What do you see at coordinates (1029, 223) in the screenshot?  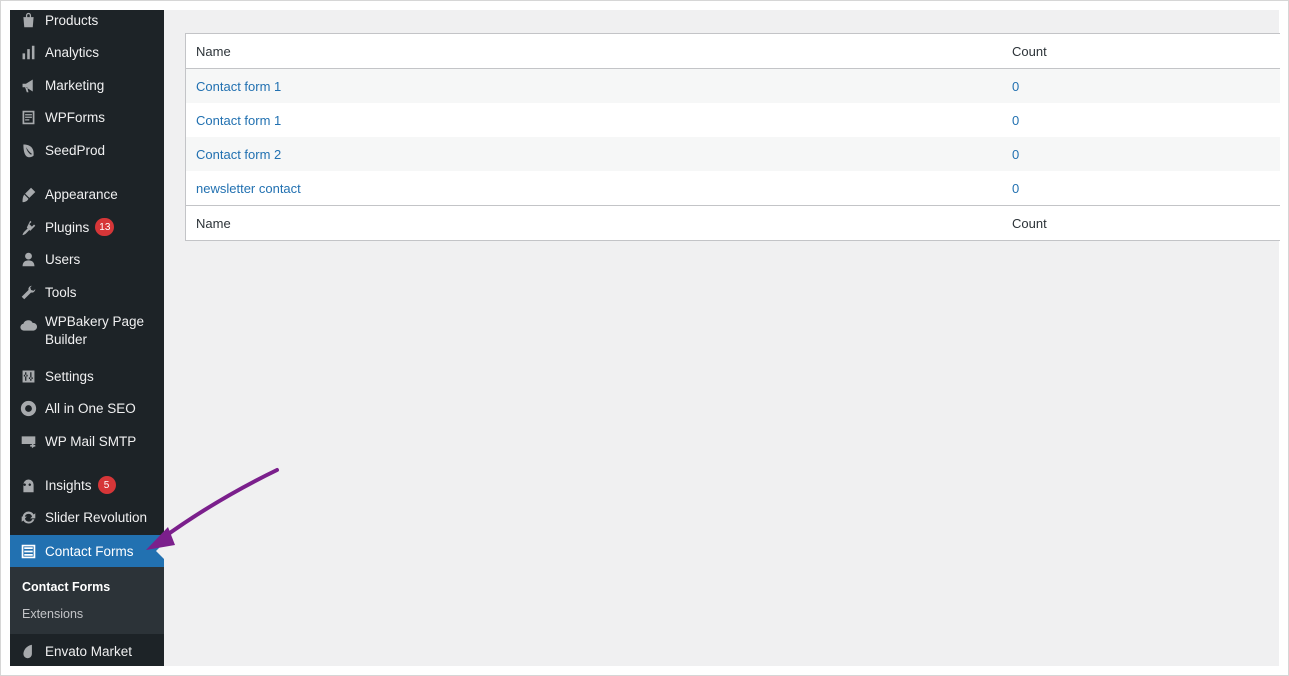 I see `column-footer-count: Count` at bounding box center [1029, 223].